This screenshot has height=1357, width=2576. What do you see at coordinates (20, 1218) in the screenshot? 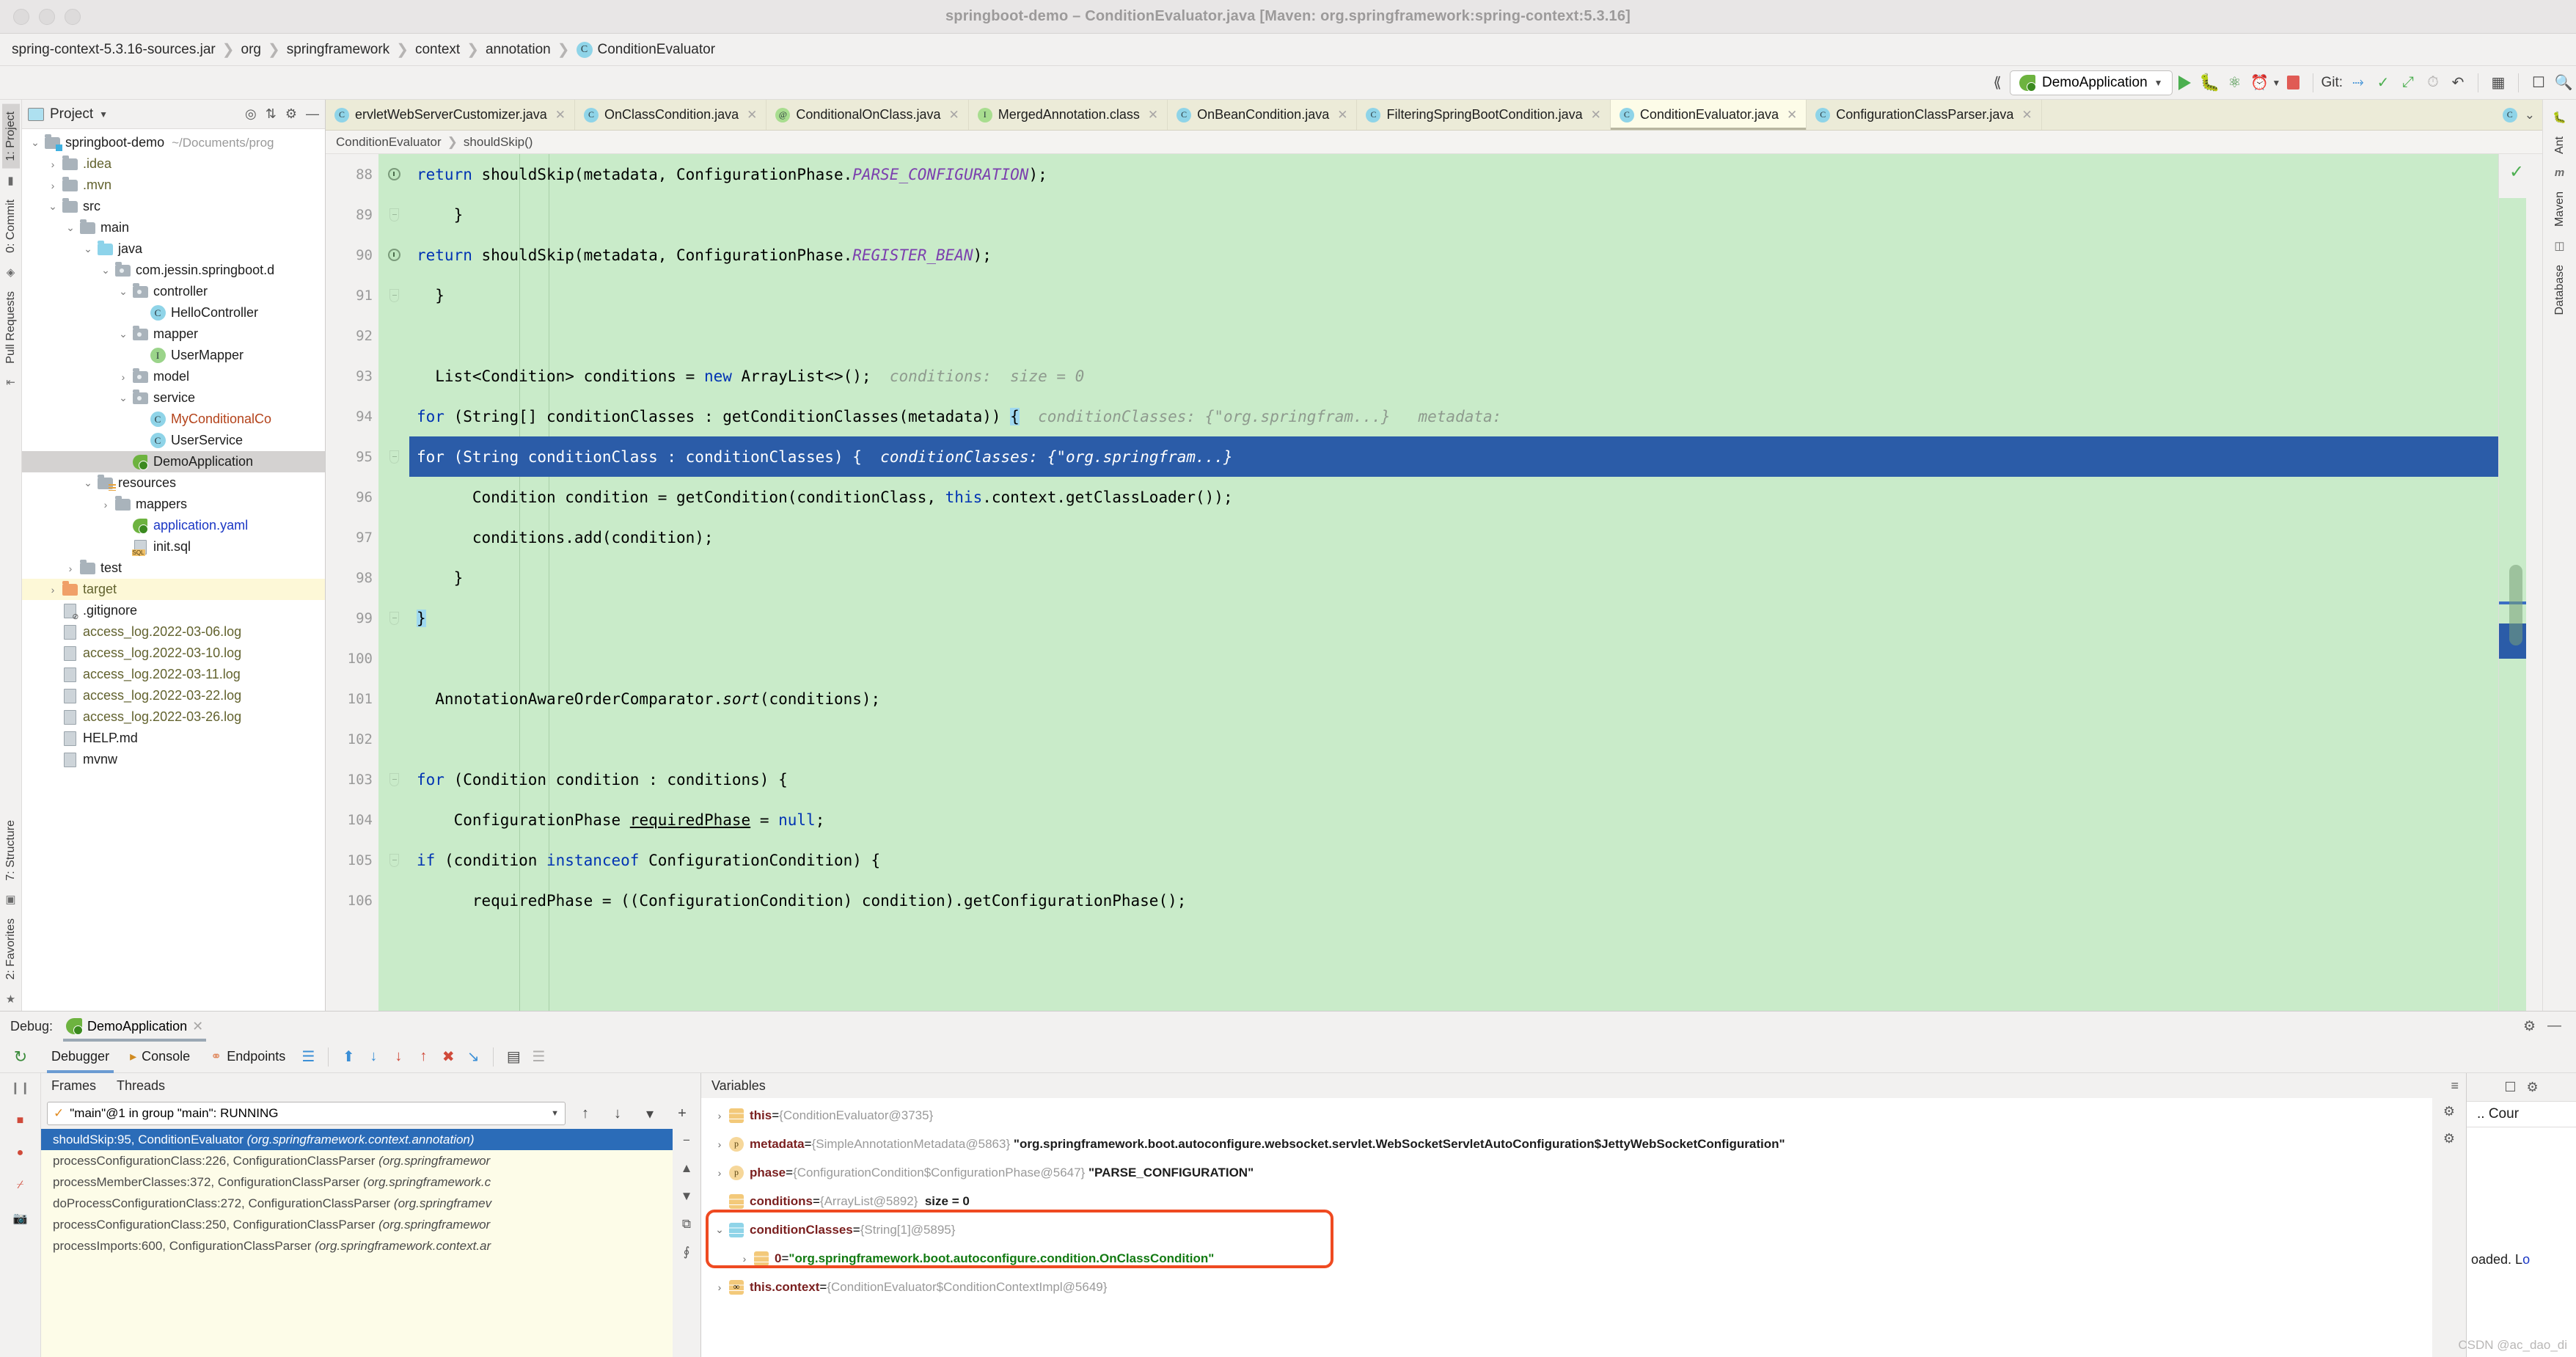
I see `camera-icon: 📷` at bounding box center [20, 1218].